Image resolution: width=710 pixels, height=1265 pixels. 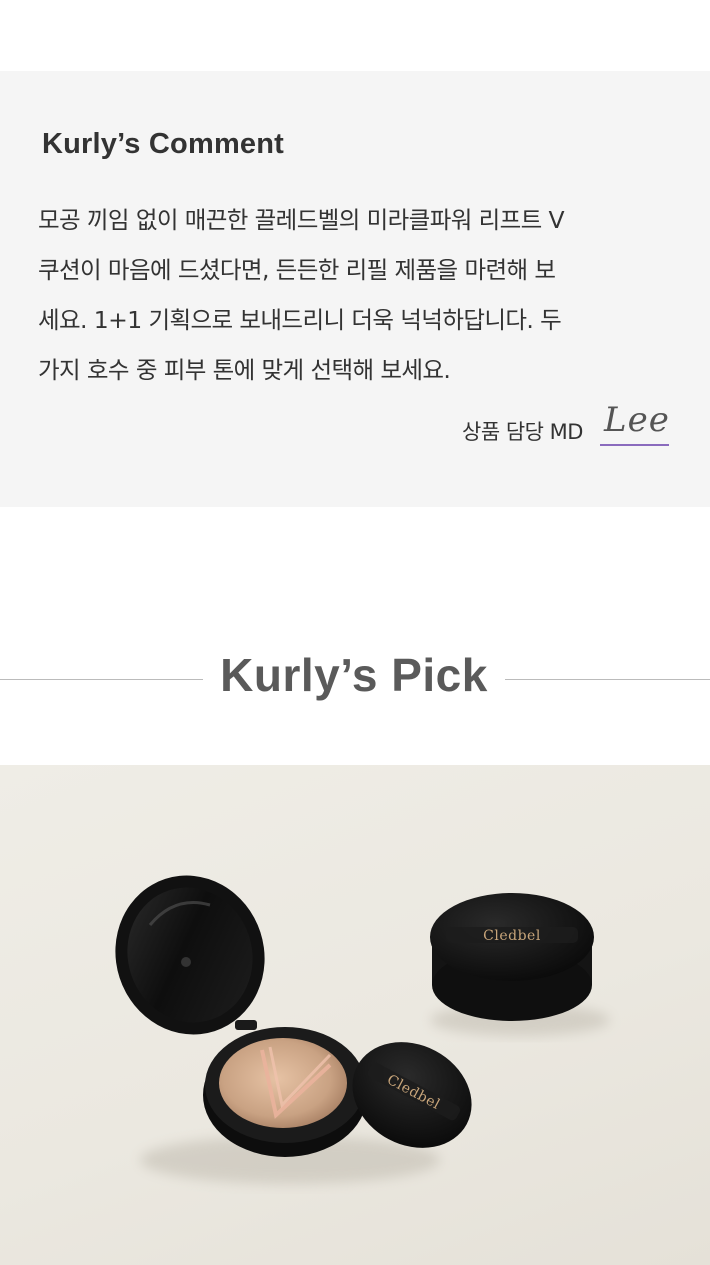 I want to click on comment-title: Kurly’s Comment, so click(x=163, y=144).